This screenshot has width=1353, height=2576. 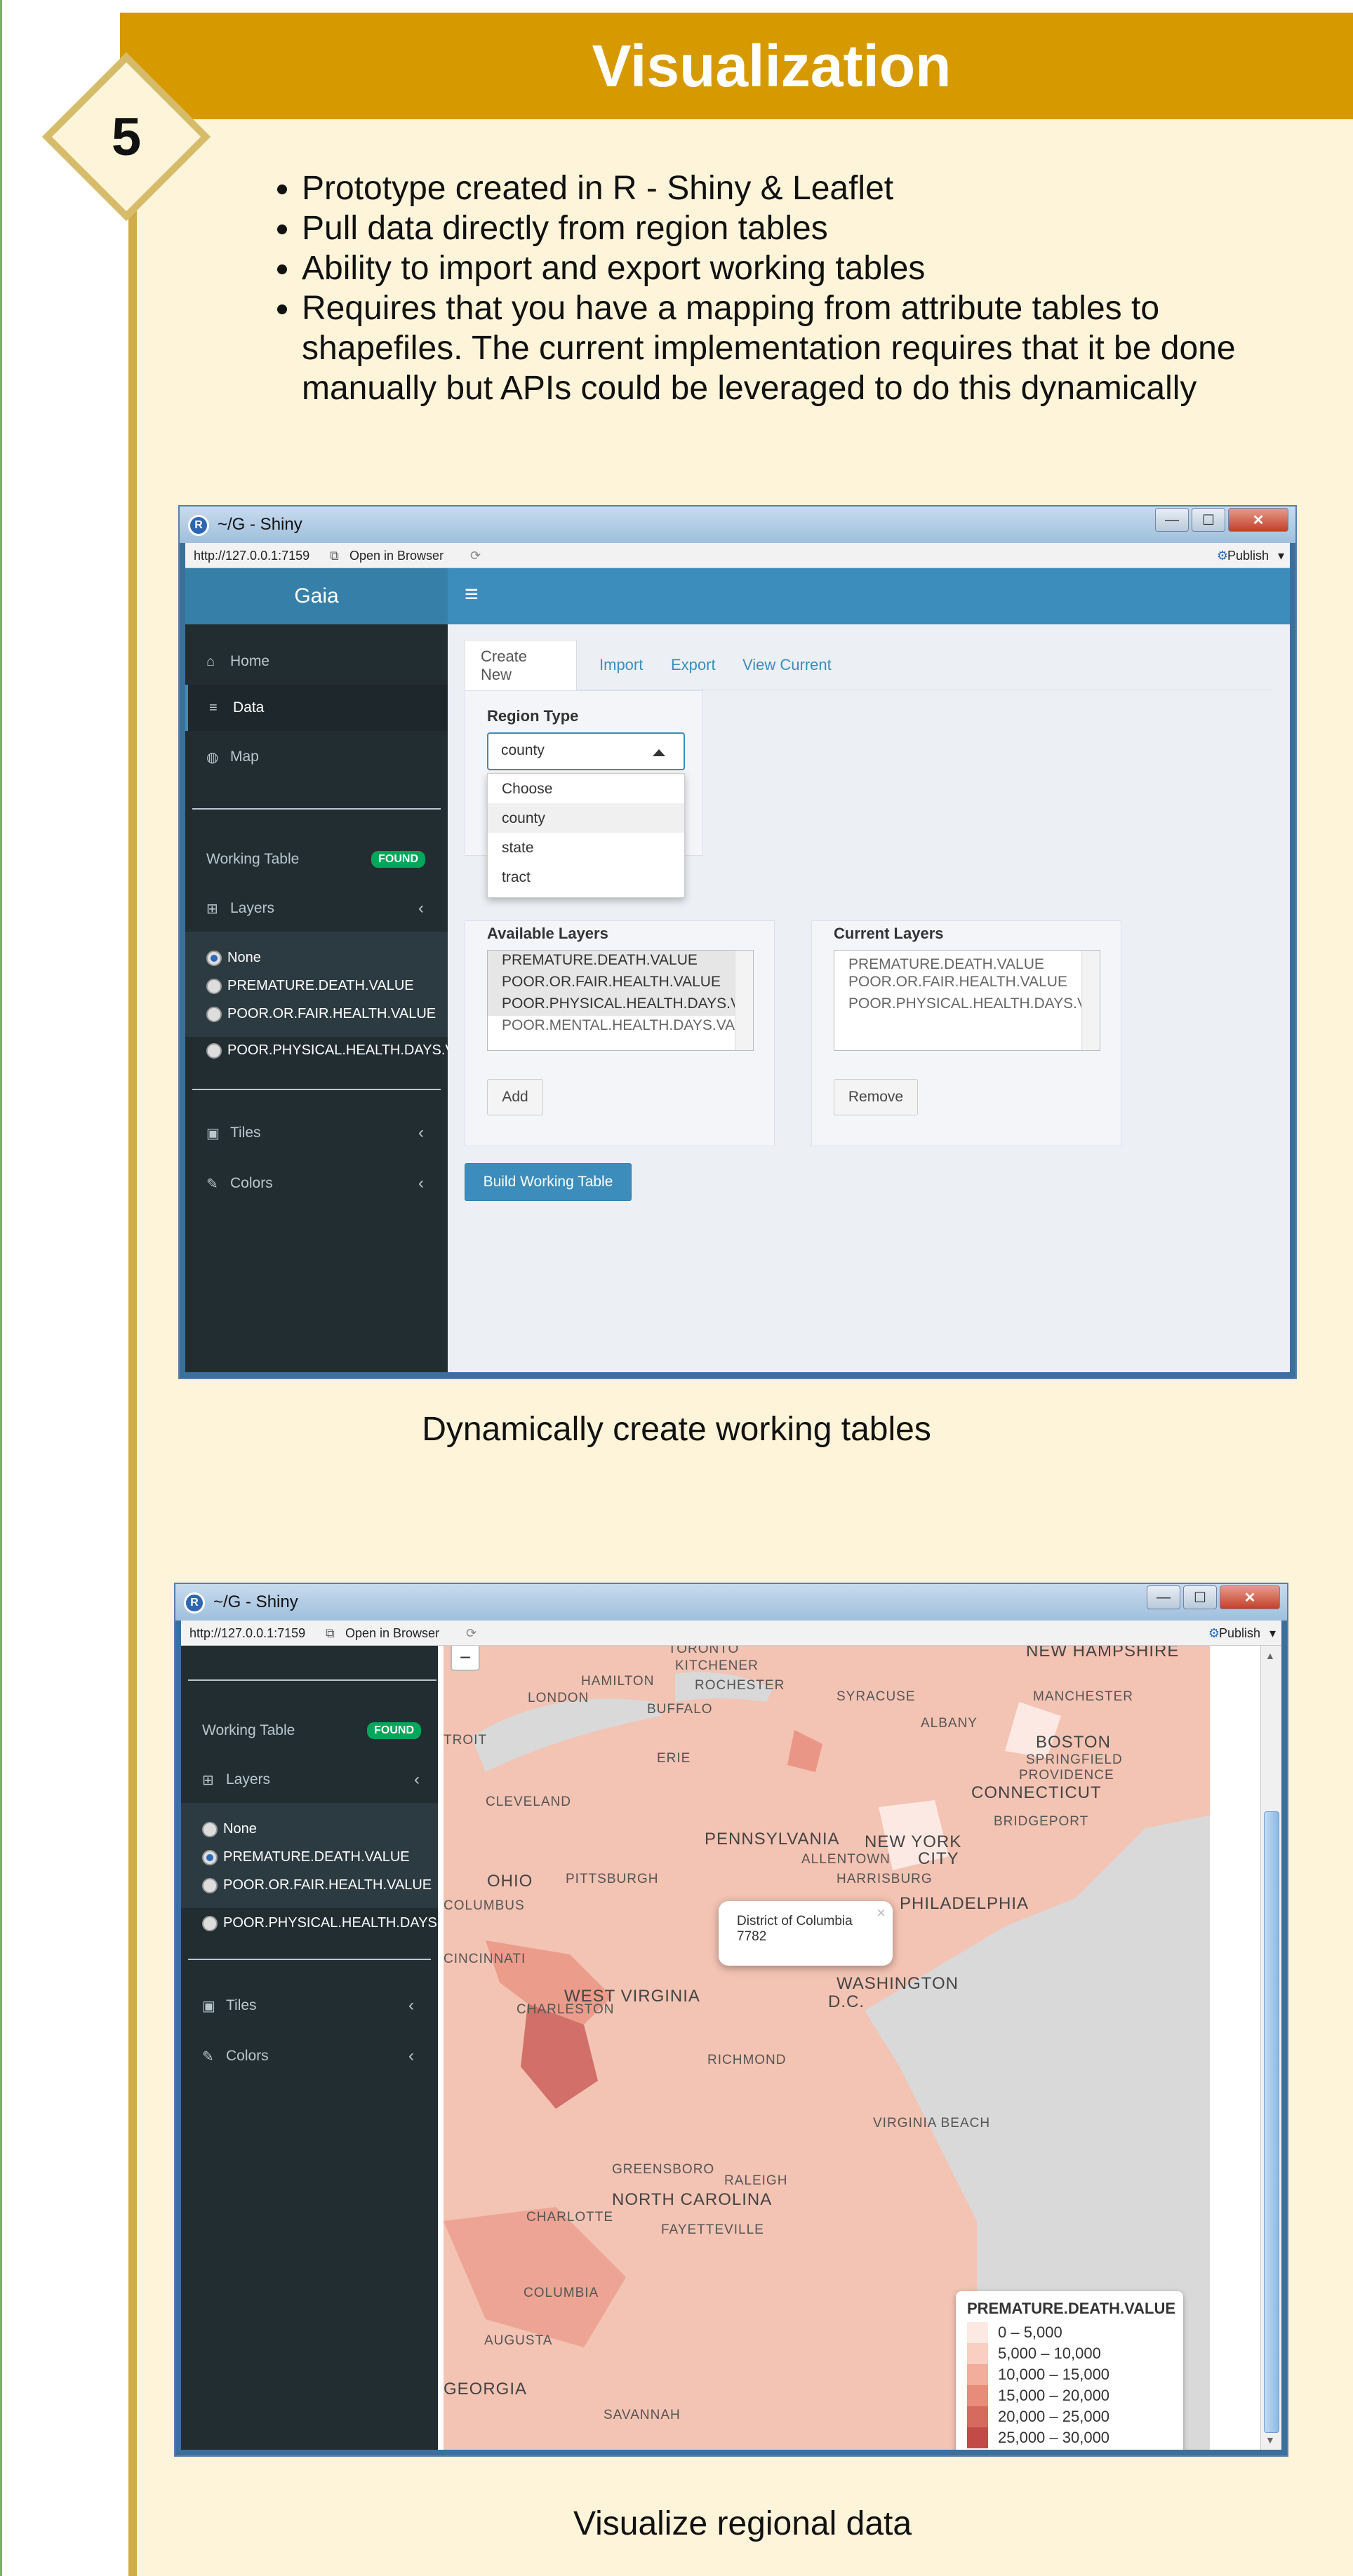 What do you see at coordinates (515, 1097) in the screenshot?
I see `add-button: Add` at bounding box center [515, 1097].